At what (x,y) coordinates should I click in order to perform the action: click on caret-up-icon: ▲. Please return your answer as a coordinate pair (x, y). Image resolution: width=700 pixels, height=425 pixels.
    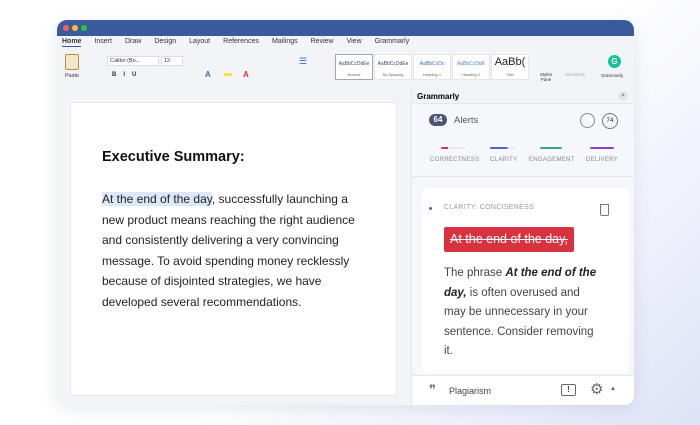
    Looking at the image, I should click on (613, 389).